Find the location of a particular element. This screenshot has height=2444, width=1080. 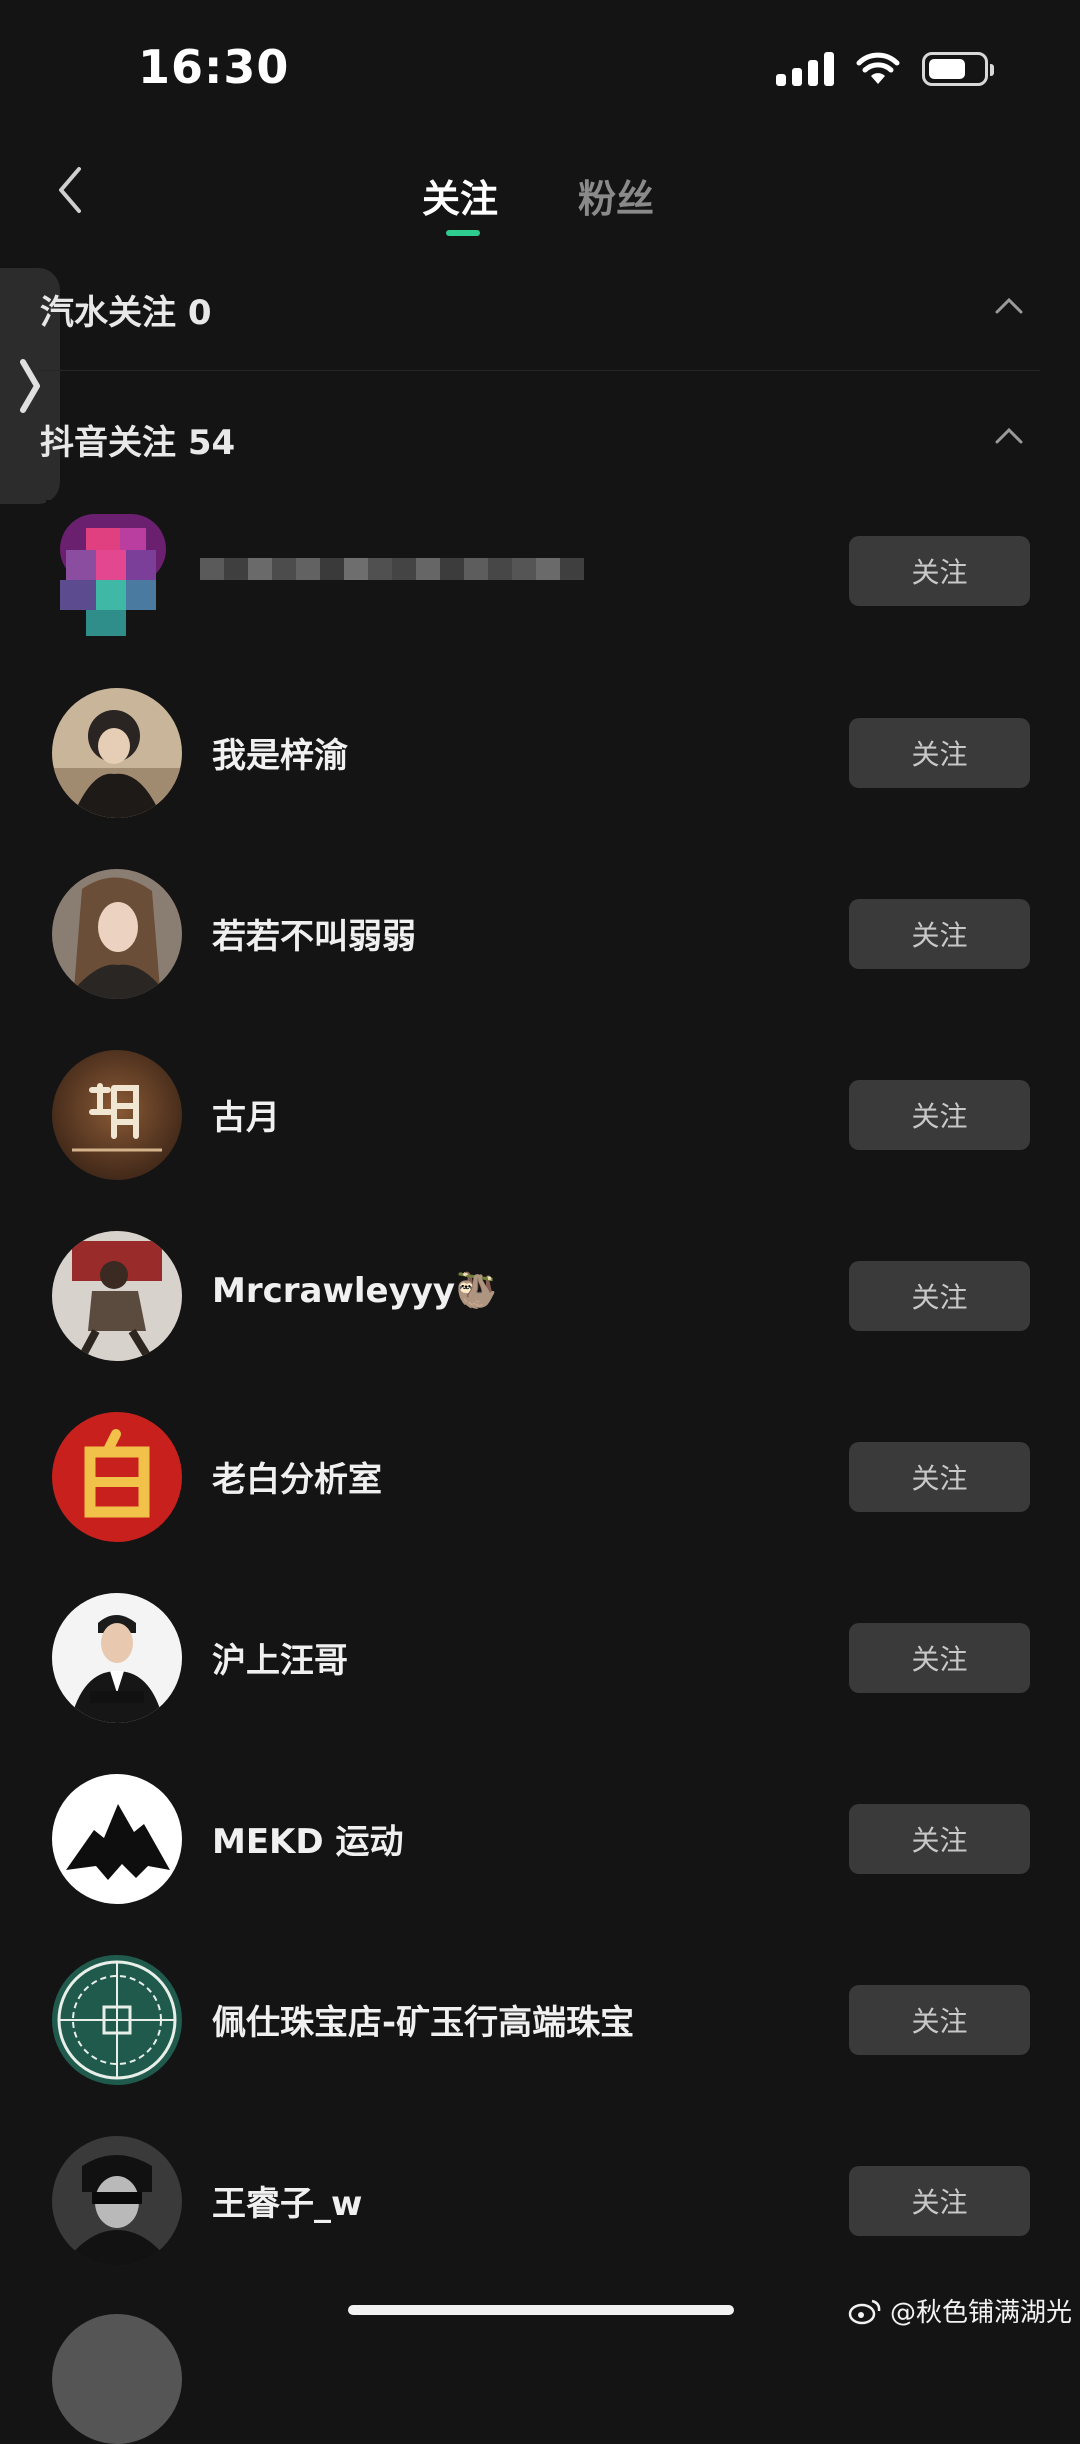

status-icons is located at coordinates (885, 69).